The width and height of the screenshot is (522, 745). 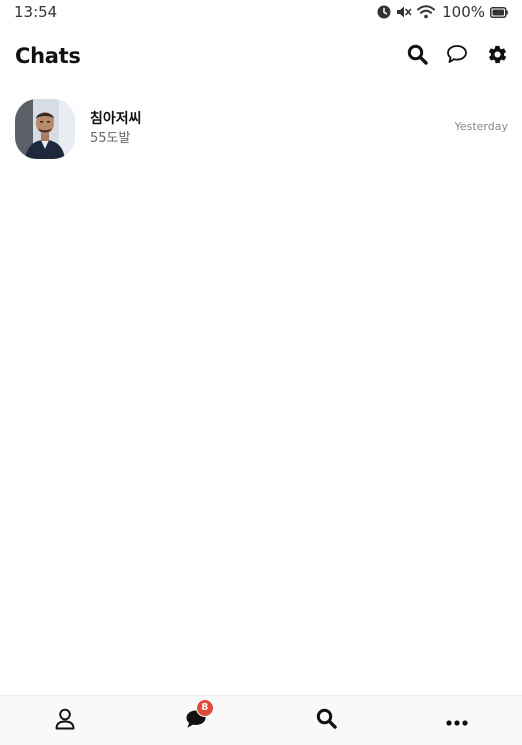 What do you see at coordinates (261, 12) in the screenshot?
I see `status-bar: 13:54 100%` at bounding box center [261, 12].